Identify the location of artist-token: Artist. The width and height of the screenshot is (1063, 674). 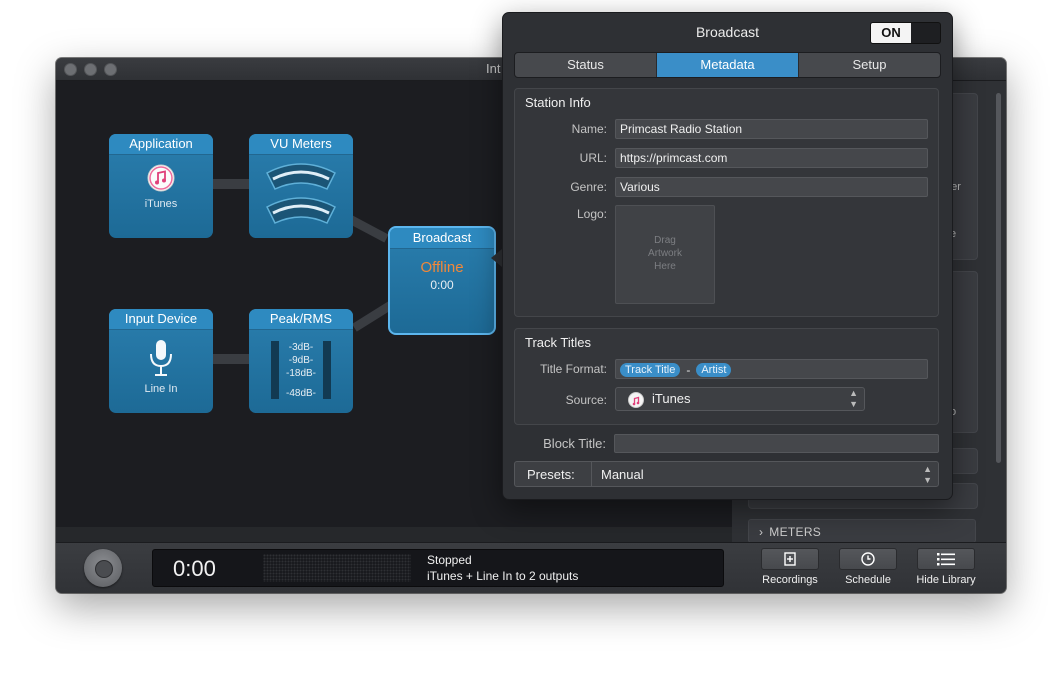
(714, 369).